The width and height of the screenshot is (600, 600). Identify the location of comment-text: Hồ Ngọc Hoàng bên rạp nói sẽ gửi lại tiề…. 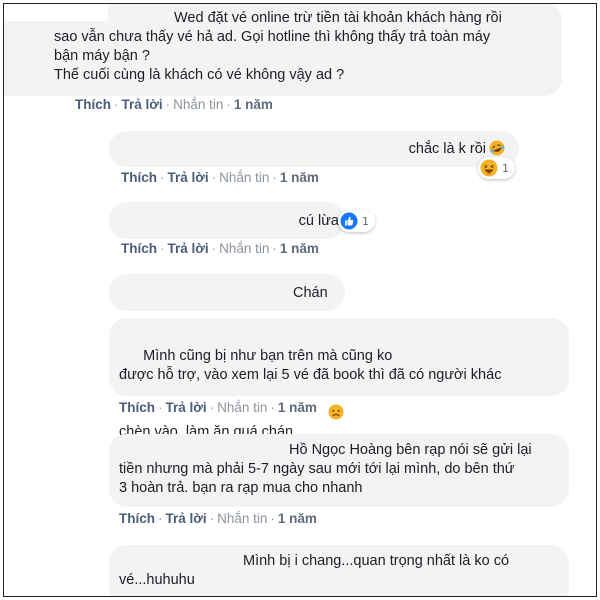
(325, 469).